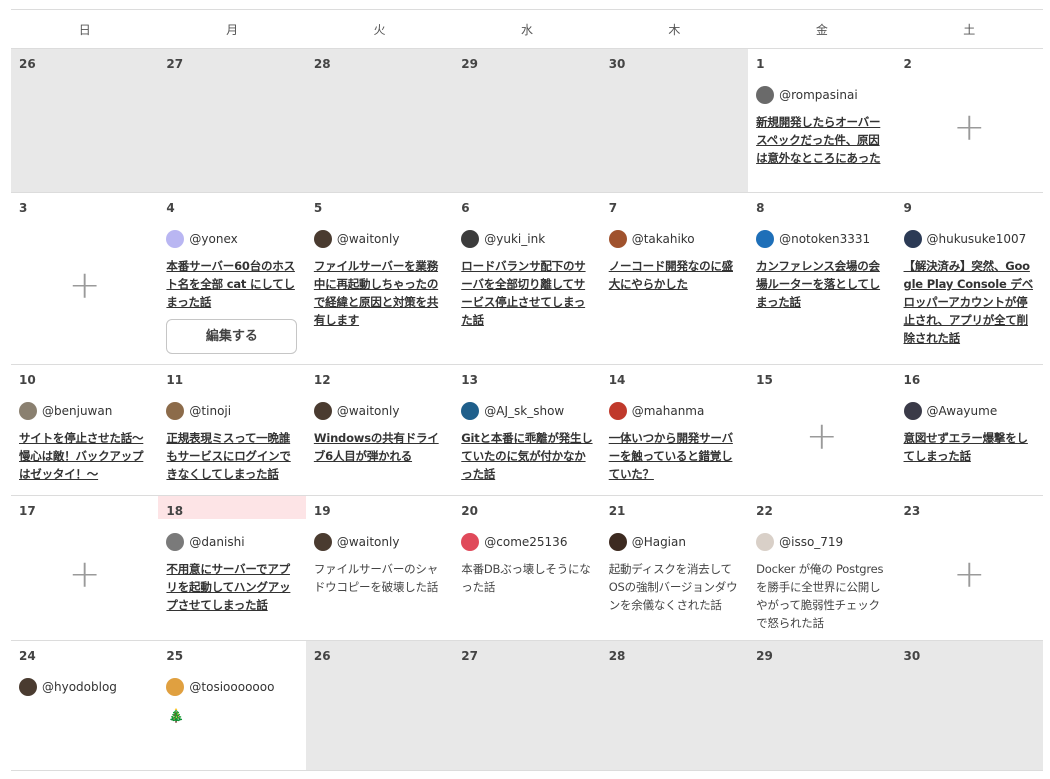  Describe the element at coordinates (79, 687) in the screenshot. I see `author-name: @hyodoblog` at that location.